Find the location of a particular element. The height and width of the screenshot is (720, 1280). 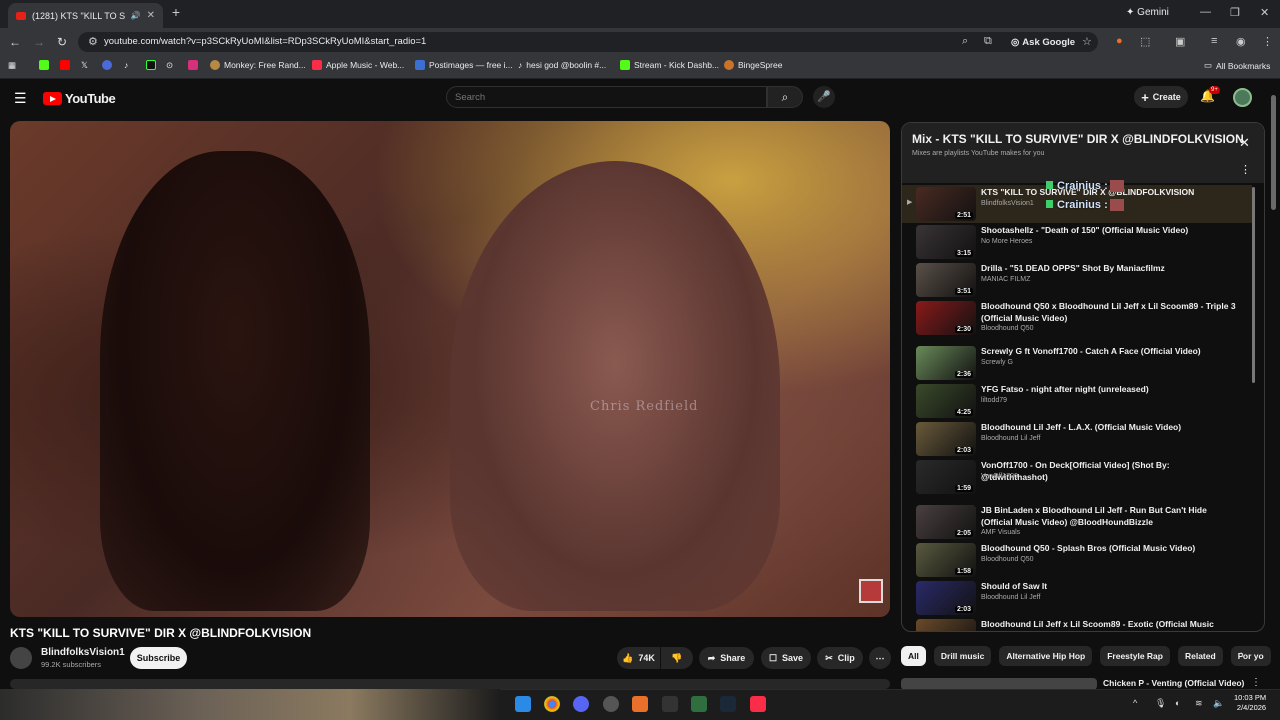

dislike-button: 👎 is located at coordinates (677, 658).